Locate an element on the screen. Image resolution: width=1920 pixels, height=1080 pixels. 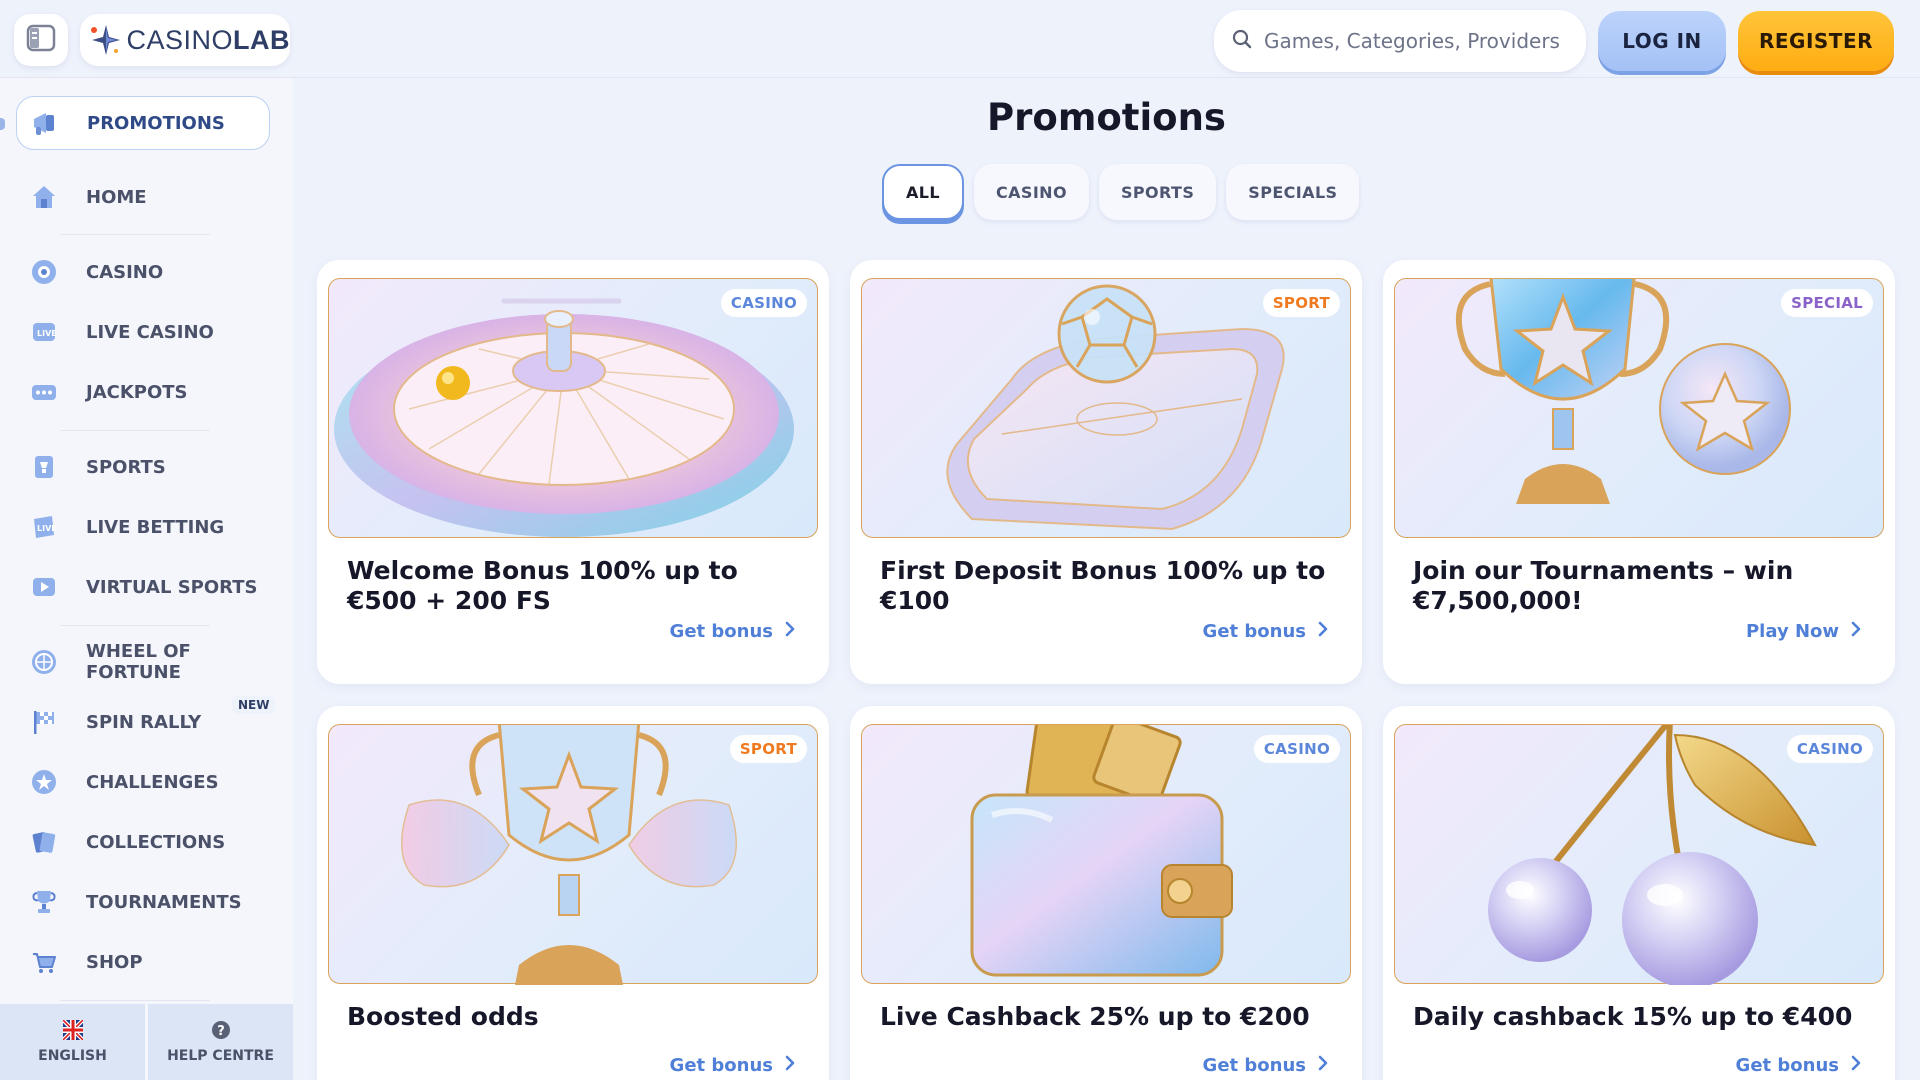
language-label: ENGLISH is located at coordinates (72, 1056).